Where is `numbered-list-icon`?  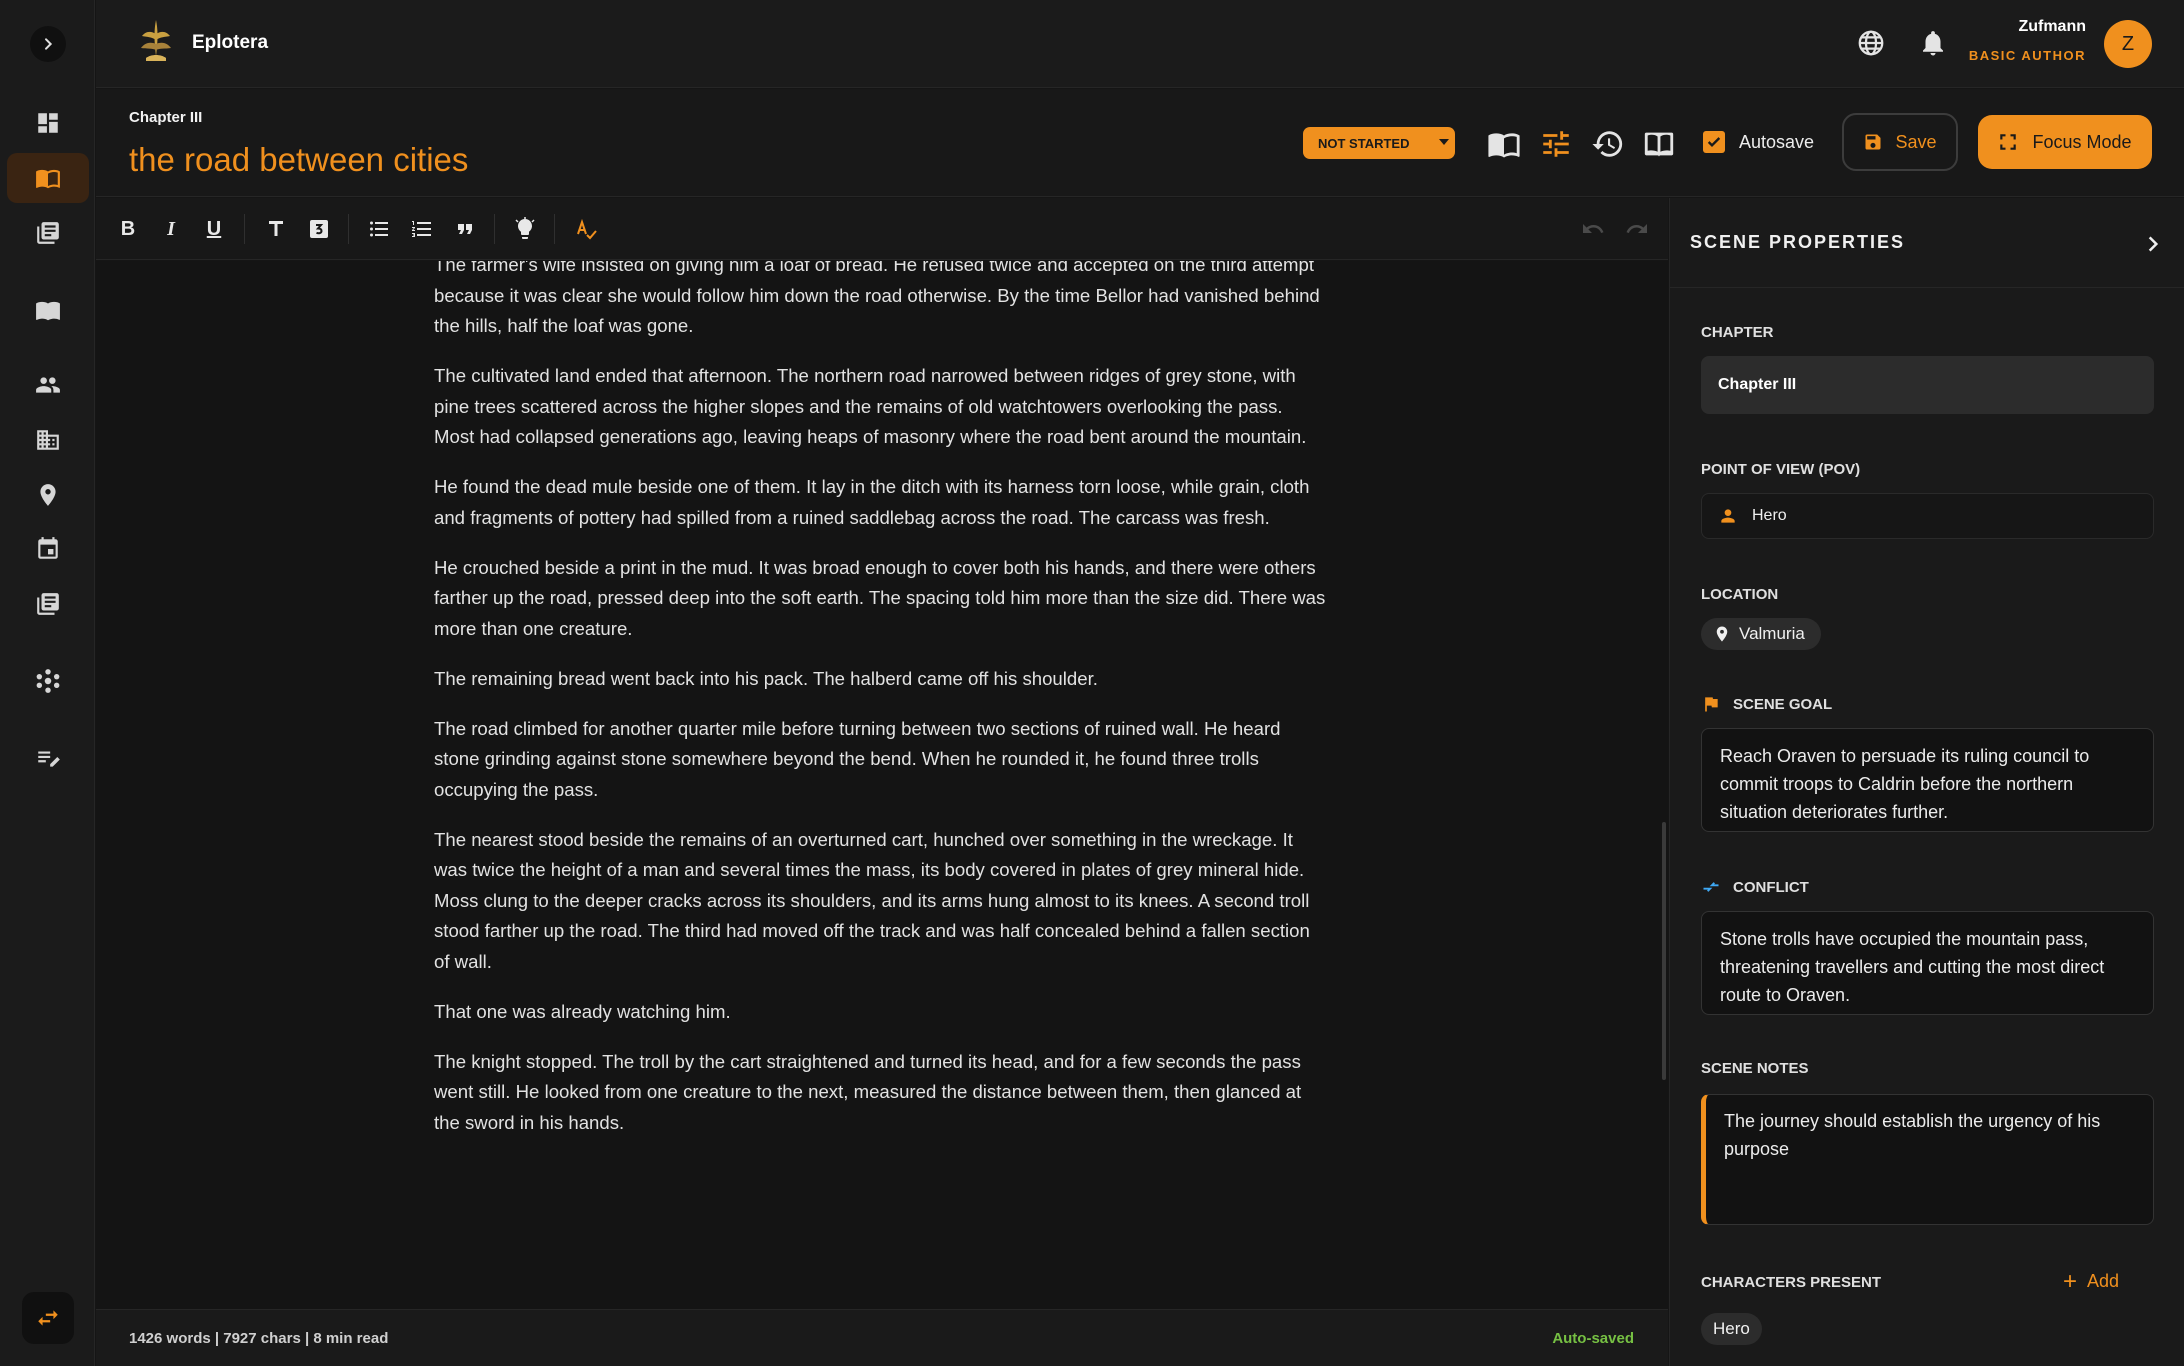 numbered-list-icon is located at coordinates (421, 229).